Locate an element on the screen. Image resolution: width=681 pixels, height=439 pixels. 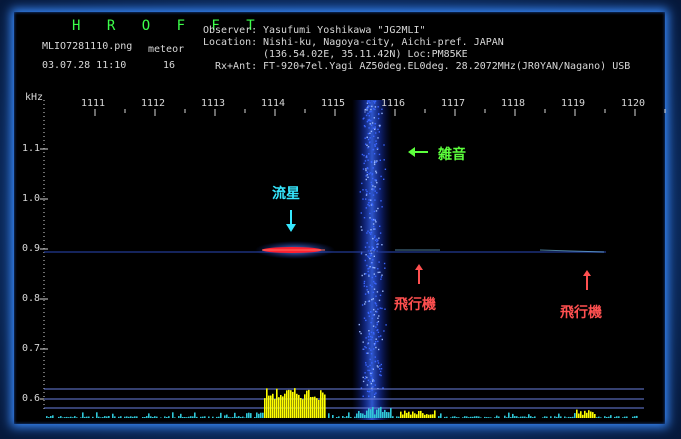
noise-arrow-icon is located at coordinates (418, 152).